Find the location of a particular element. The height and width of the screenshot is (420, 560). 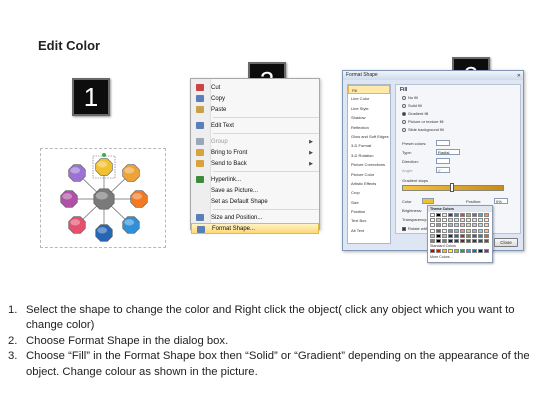

fill-option-gradient-fill: Gradient fill is located at coordinates (415, 113).